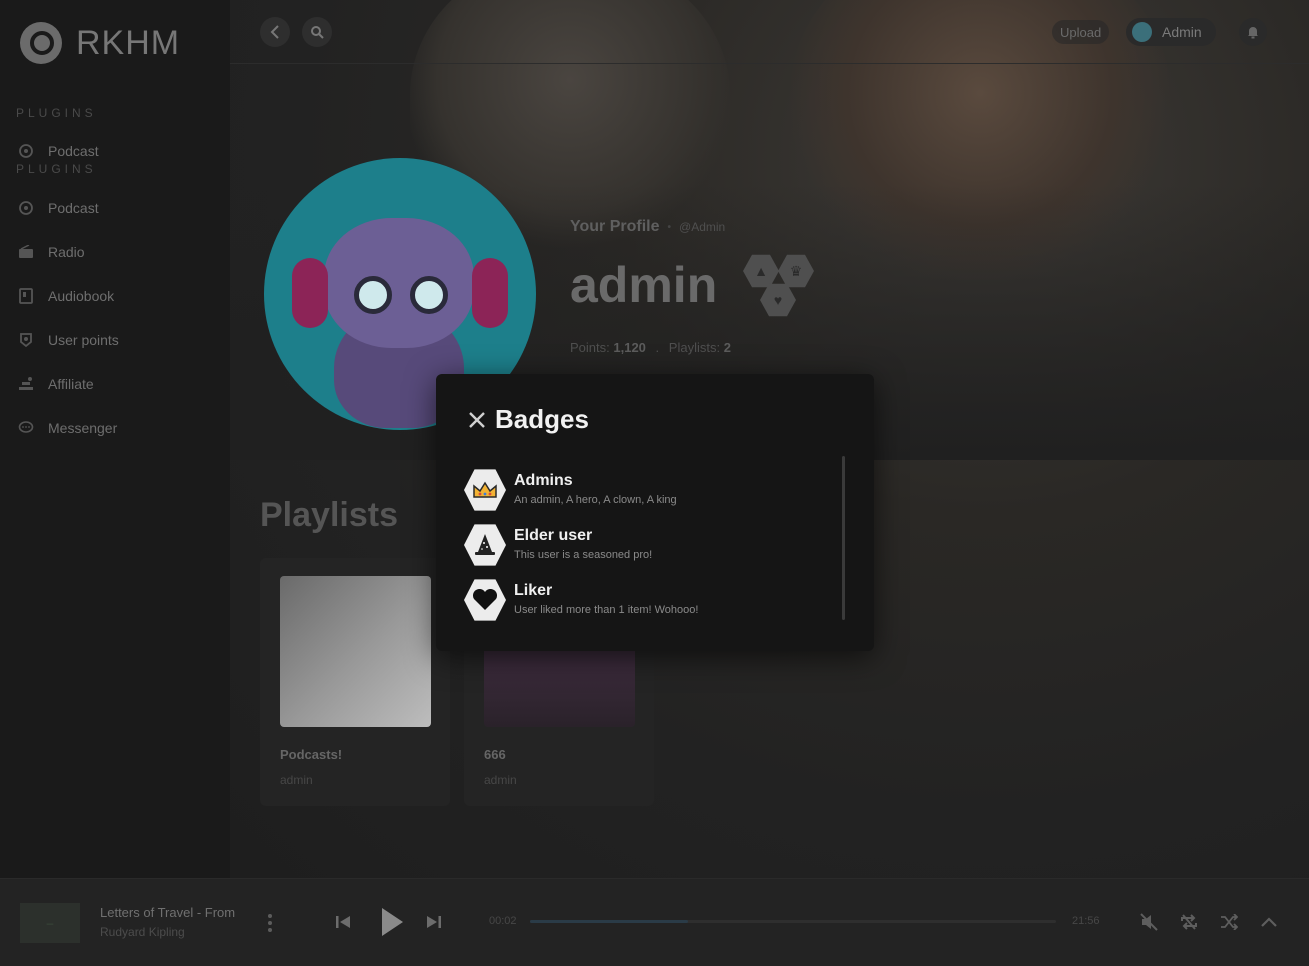  I want to click on messenger-icon, so click(26, 428).